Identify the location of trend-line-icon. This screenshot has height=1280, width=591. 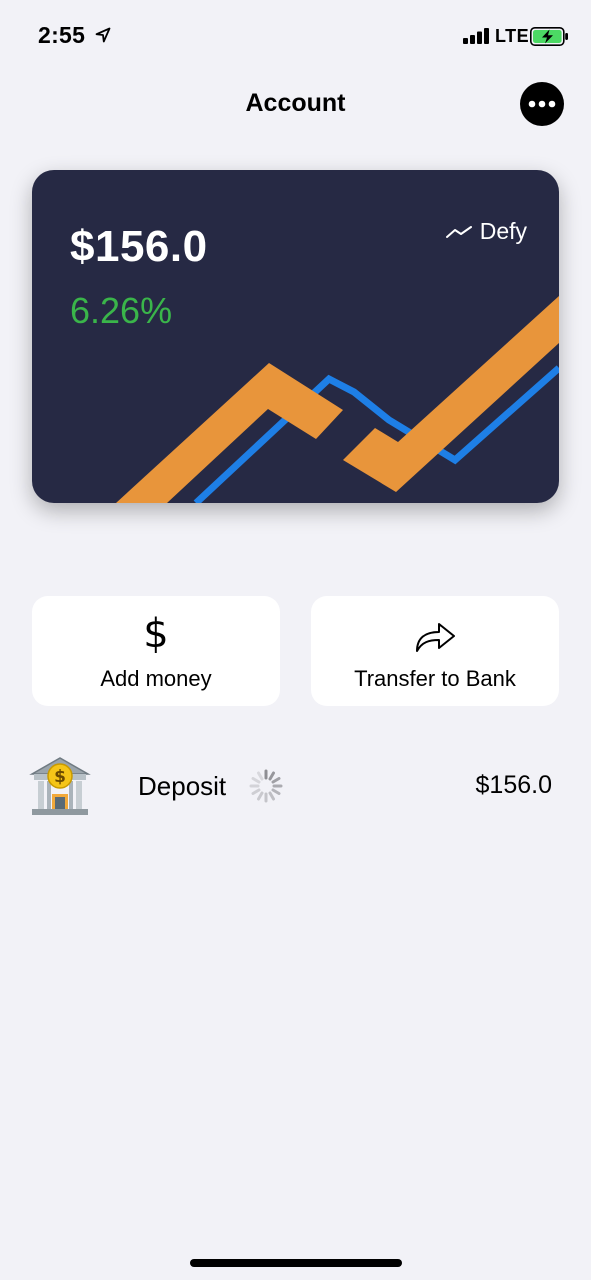
(458, 231).